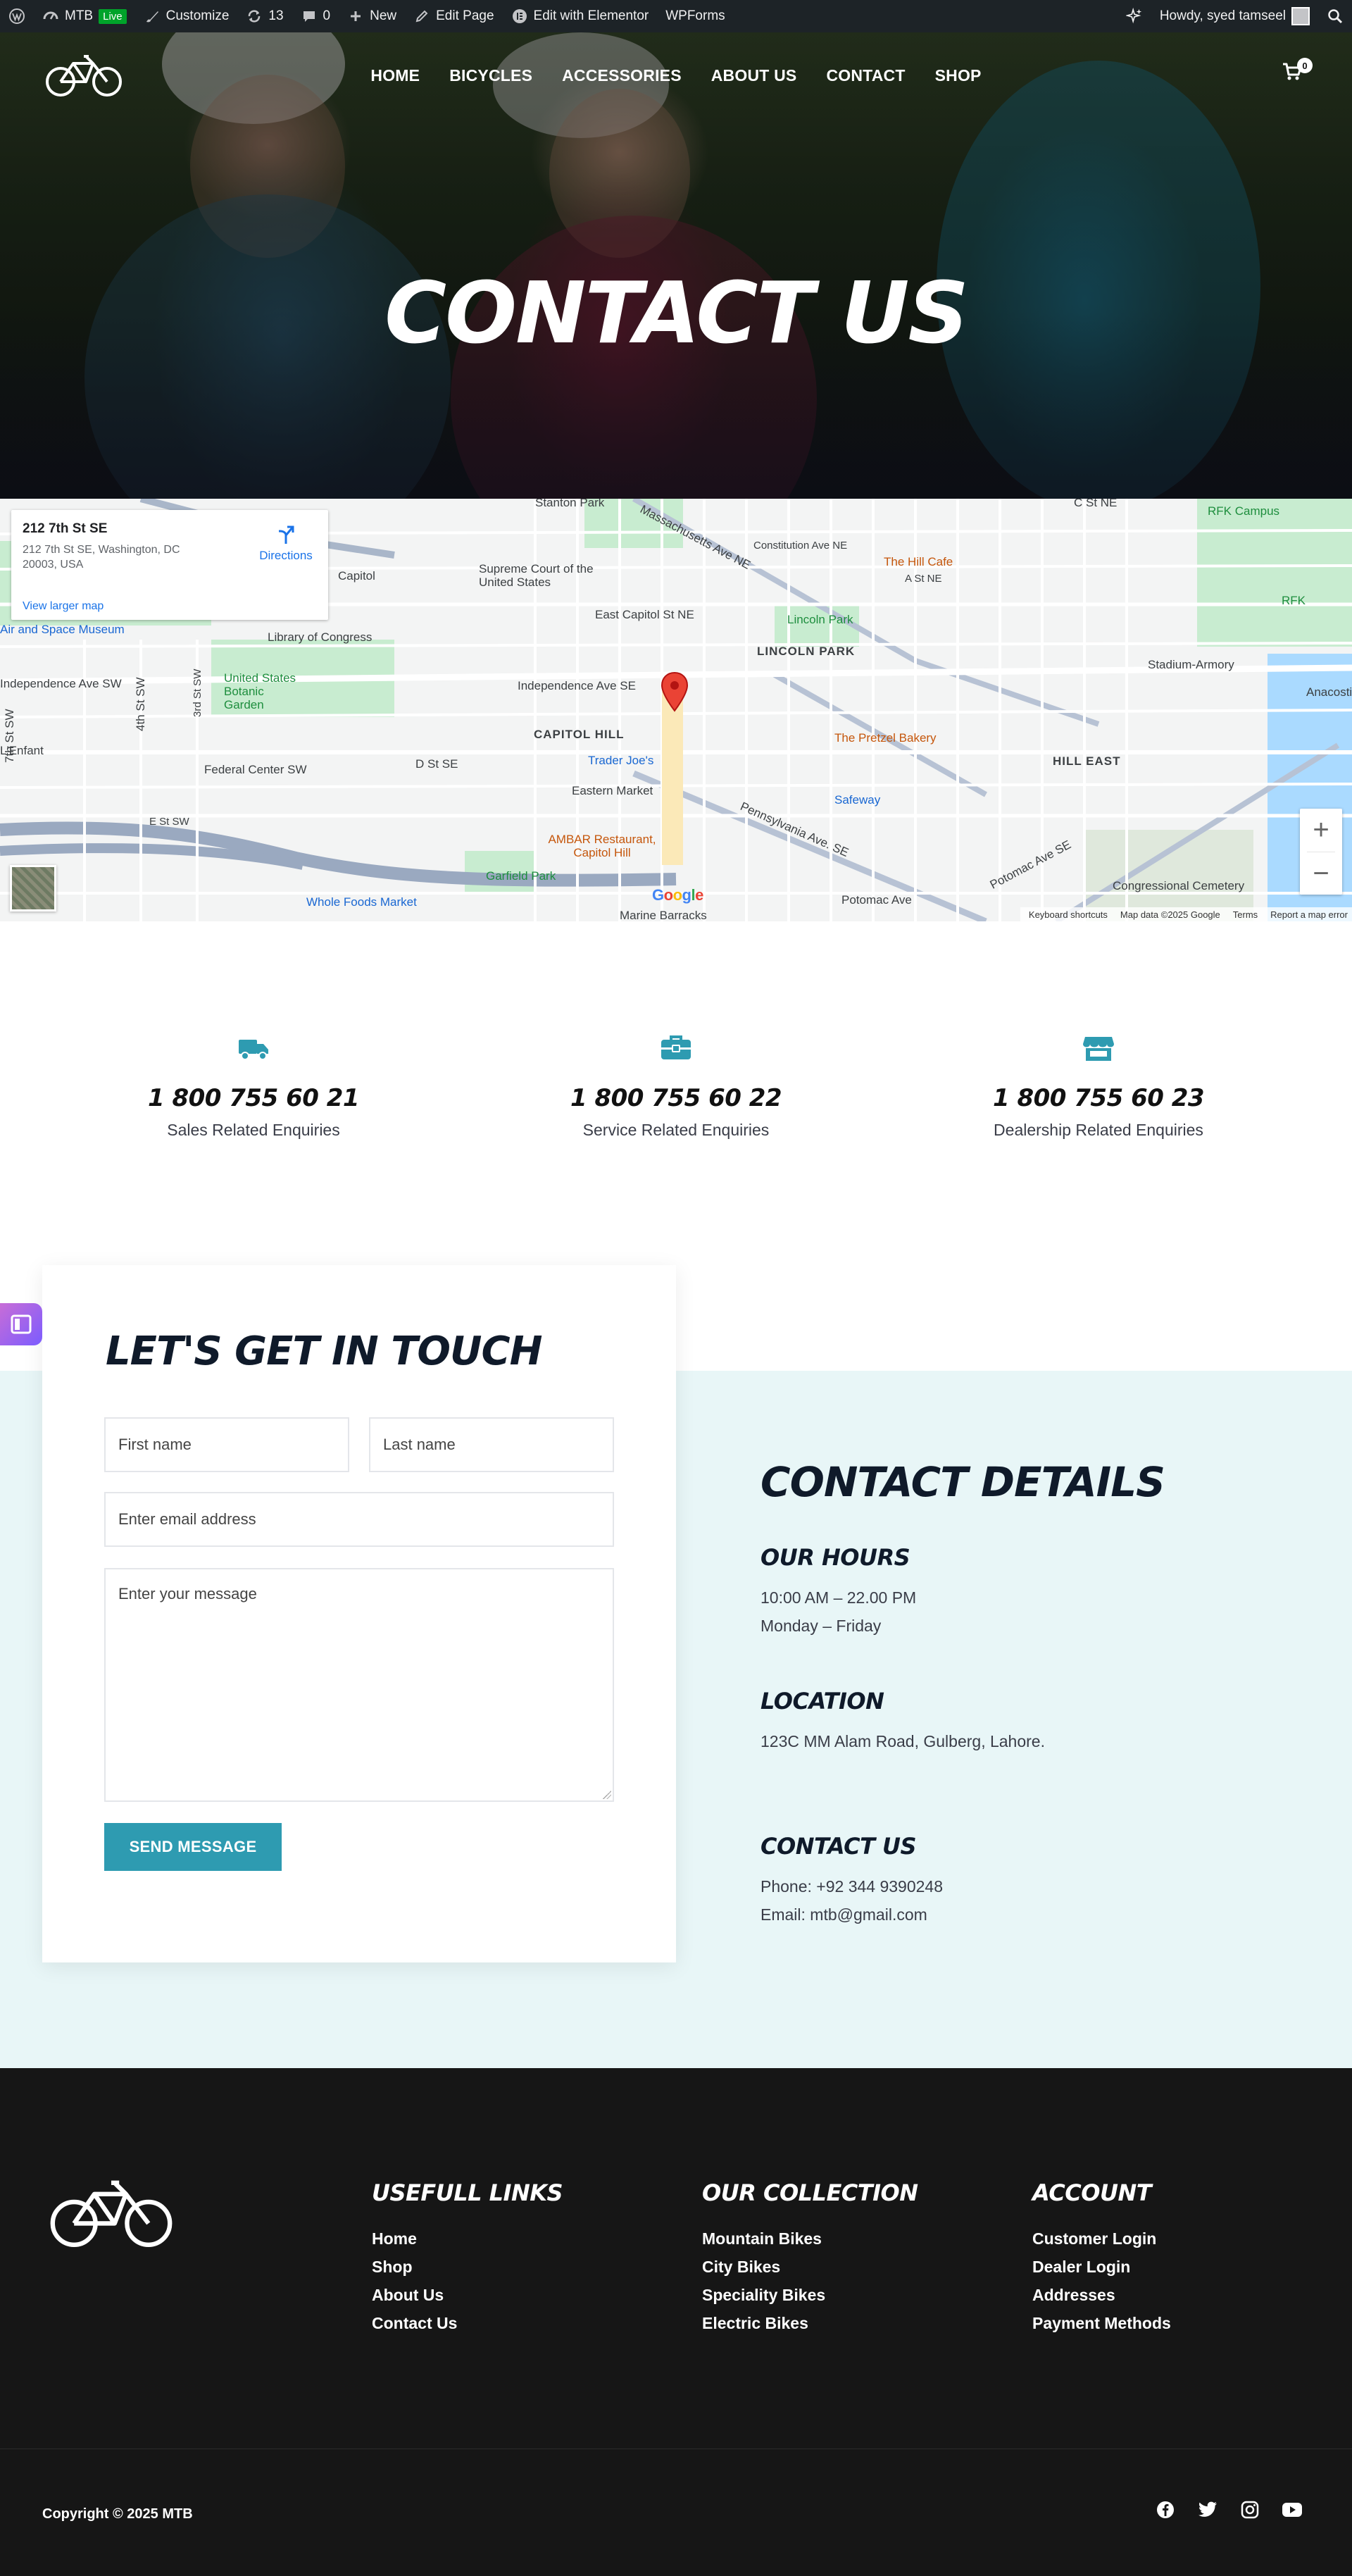 The image size is (1352, 2576). Describe the element at coordinates (17, 16) in the screenshot. I see `wordpress-logo-button` at that location.